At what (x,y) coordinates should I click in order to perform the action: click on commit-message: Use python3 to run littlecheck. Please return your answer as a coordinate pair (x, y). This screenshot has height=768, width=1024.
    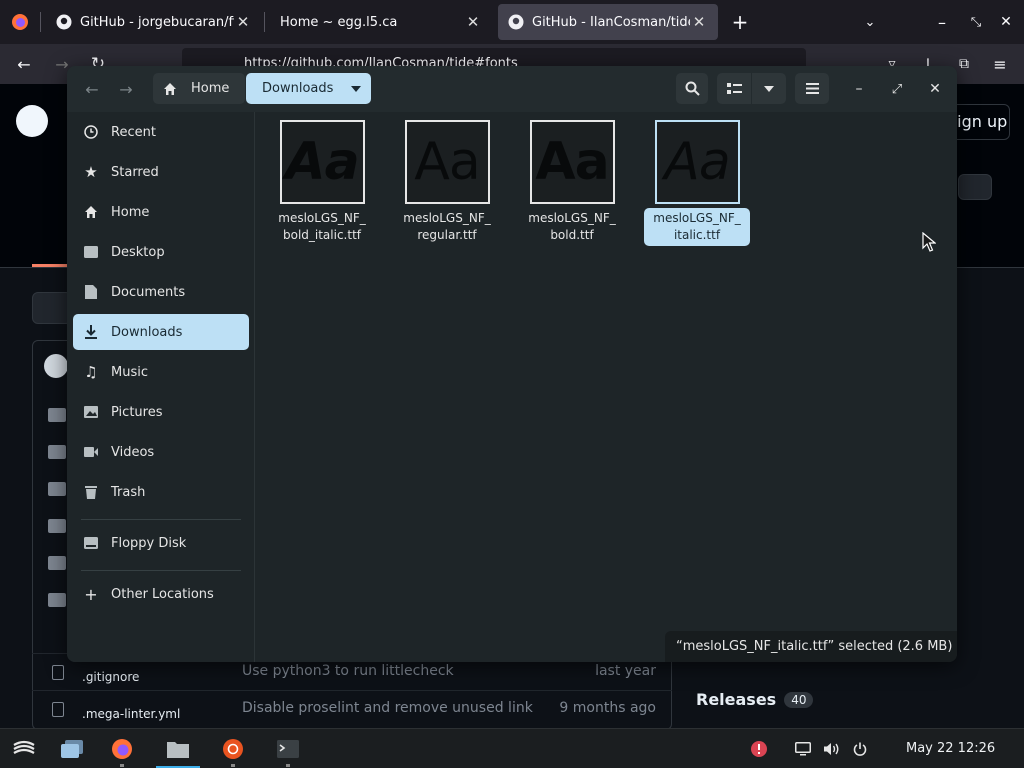
    Looking at the image, I should click on (348, 671).